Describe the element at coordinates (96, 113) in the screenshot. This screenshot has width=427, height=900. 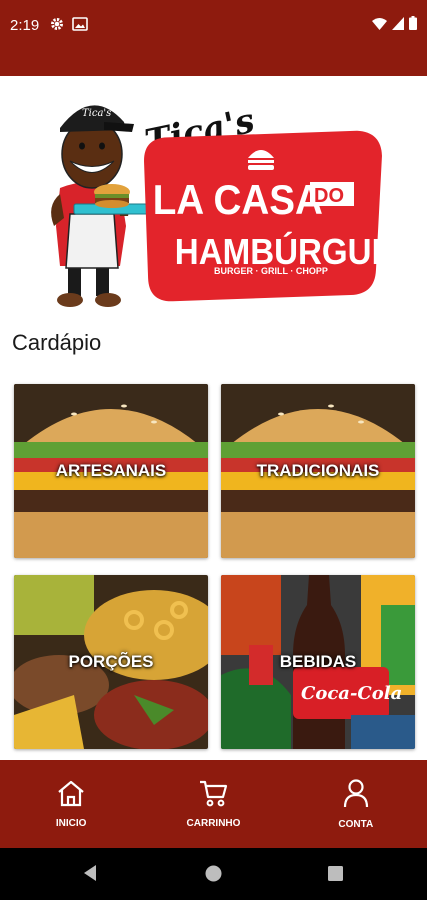
I see `cap-text: Tica's` at that location.